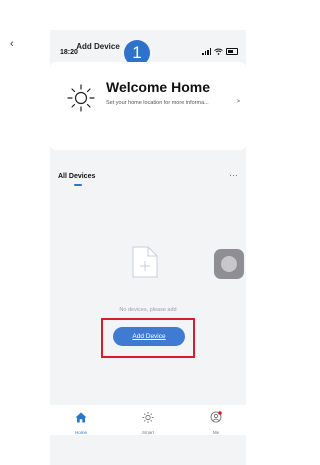 The height and width of the screenshot is (465, 320). I want to click on tab-me: Me, so click(216, 422).